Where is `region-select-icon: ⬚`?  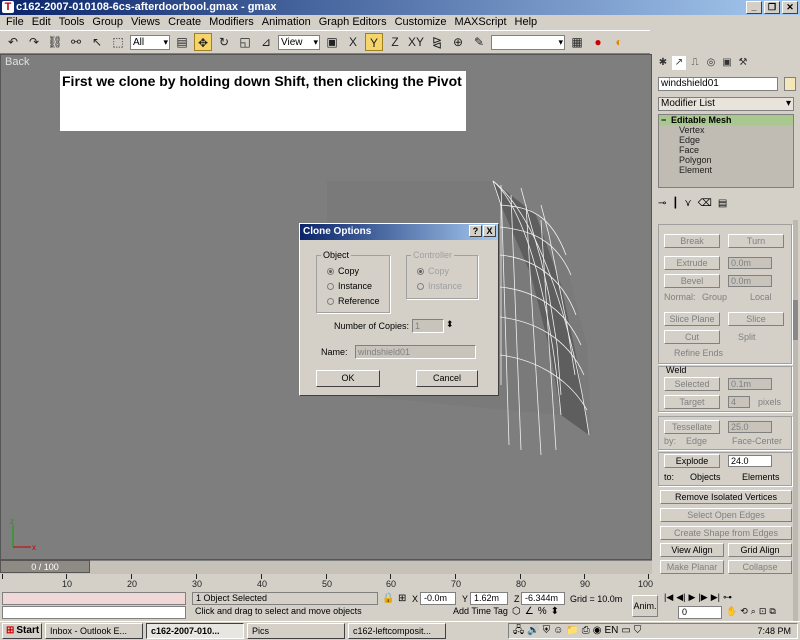
region-select-icon: ⬚ is located at coordinates (118, 42).